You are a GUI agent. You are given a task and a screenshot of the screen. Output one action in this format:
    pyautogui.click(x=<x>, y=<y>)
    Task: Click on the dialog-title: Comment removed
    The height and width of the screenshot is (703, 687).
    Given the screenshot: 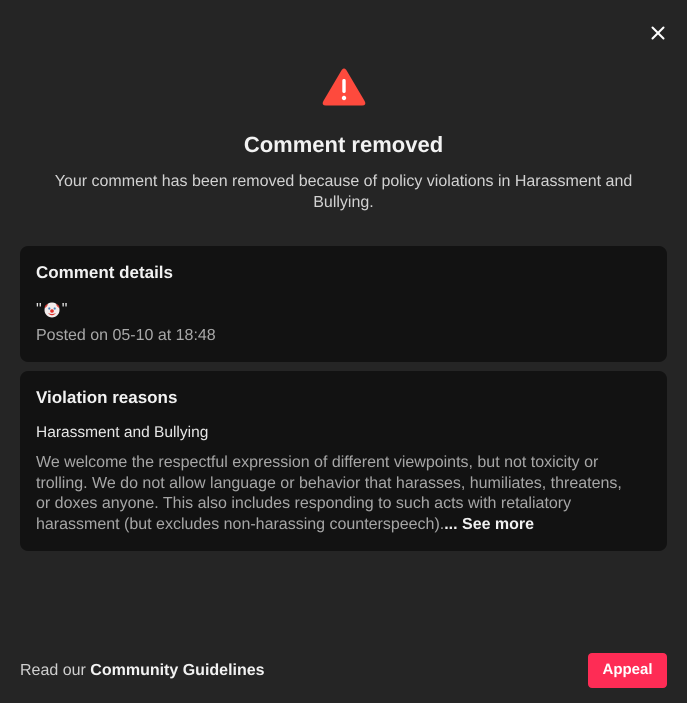 What is the action you would take?
    pyautogui.click(x=343, y=145)
    